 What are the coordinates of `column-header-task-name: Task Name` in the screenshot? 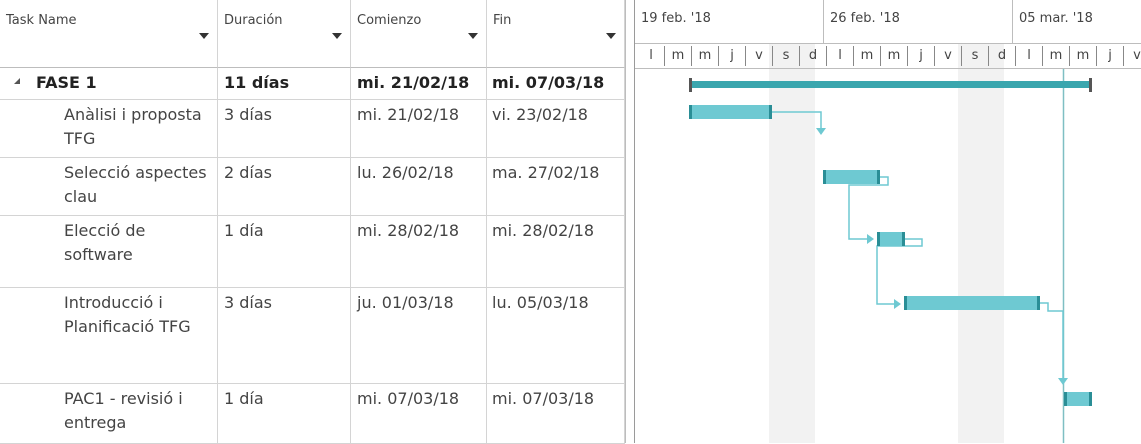 It's located at (109, 34).